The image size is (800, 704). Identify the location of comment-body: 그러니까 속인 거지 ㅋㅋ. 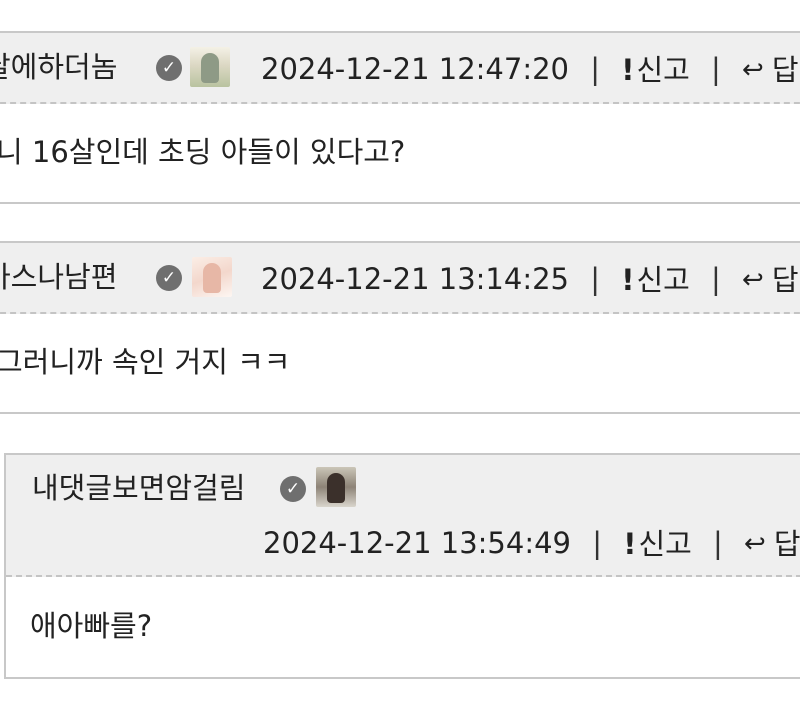
(145, 362).